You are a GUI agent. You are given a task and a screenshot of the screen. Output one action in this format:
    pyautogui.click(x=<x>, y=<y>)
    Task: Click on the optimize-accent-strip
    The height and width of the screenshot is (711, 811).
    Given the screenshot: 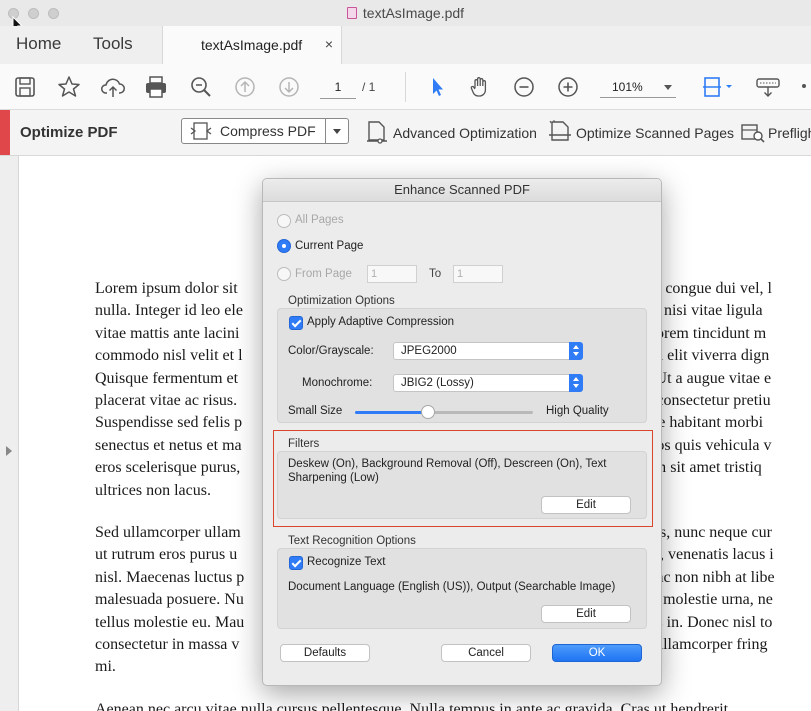 What is the action you would take?
    pyautogui.click(x=5, y=132)
    